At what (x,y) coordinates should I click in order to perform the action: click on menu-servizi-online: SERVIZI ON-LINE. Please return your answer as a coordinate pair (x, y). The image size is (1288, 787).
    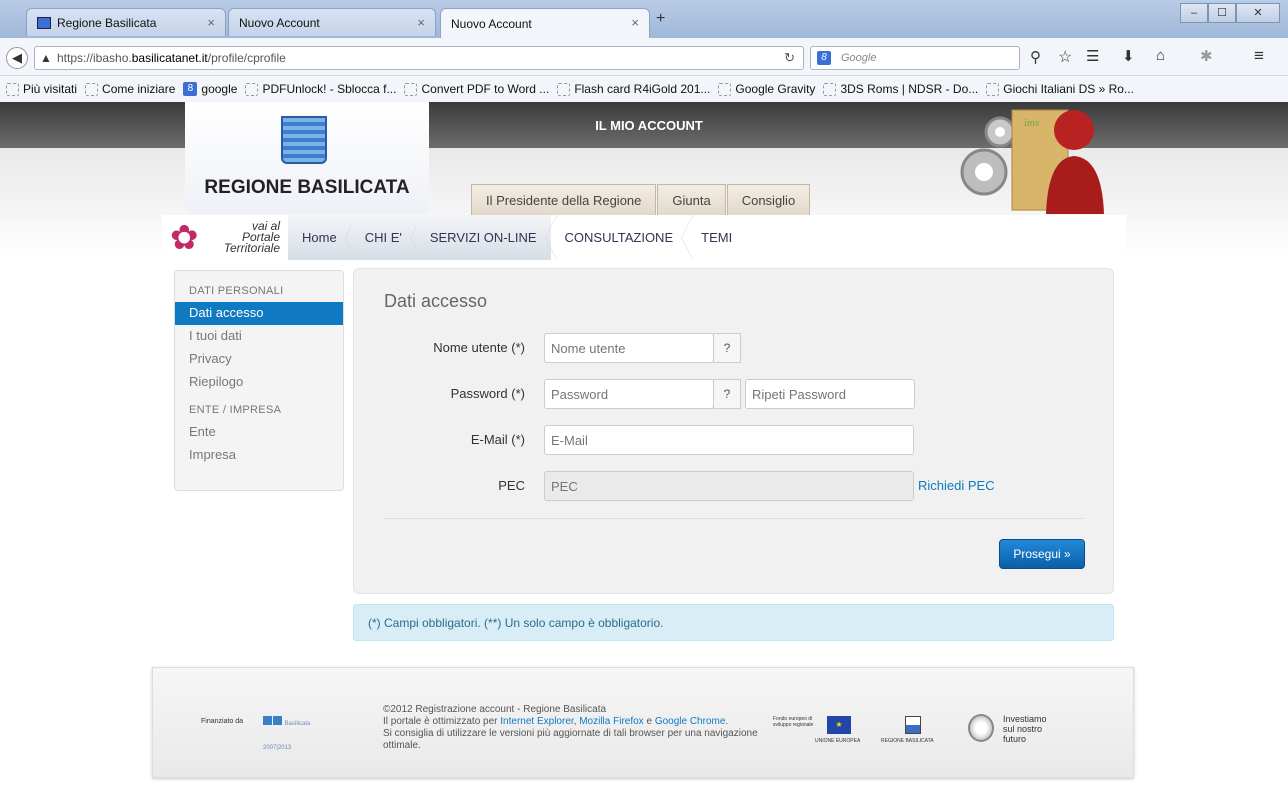
    Looking at the image, I should click on (486, 237).